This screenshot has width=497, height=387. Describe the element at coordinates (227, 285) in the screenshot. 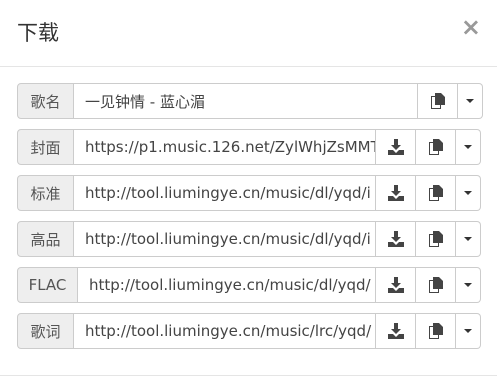

I see `flac-url-field: http://tool.liumingye.cn/music/dl/yqd/` at that location.